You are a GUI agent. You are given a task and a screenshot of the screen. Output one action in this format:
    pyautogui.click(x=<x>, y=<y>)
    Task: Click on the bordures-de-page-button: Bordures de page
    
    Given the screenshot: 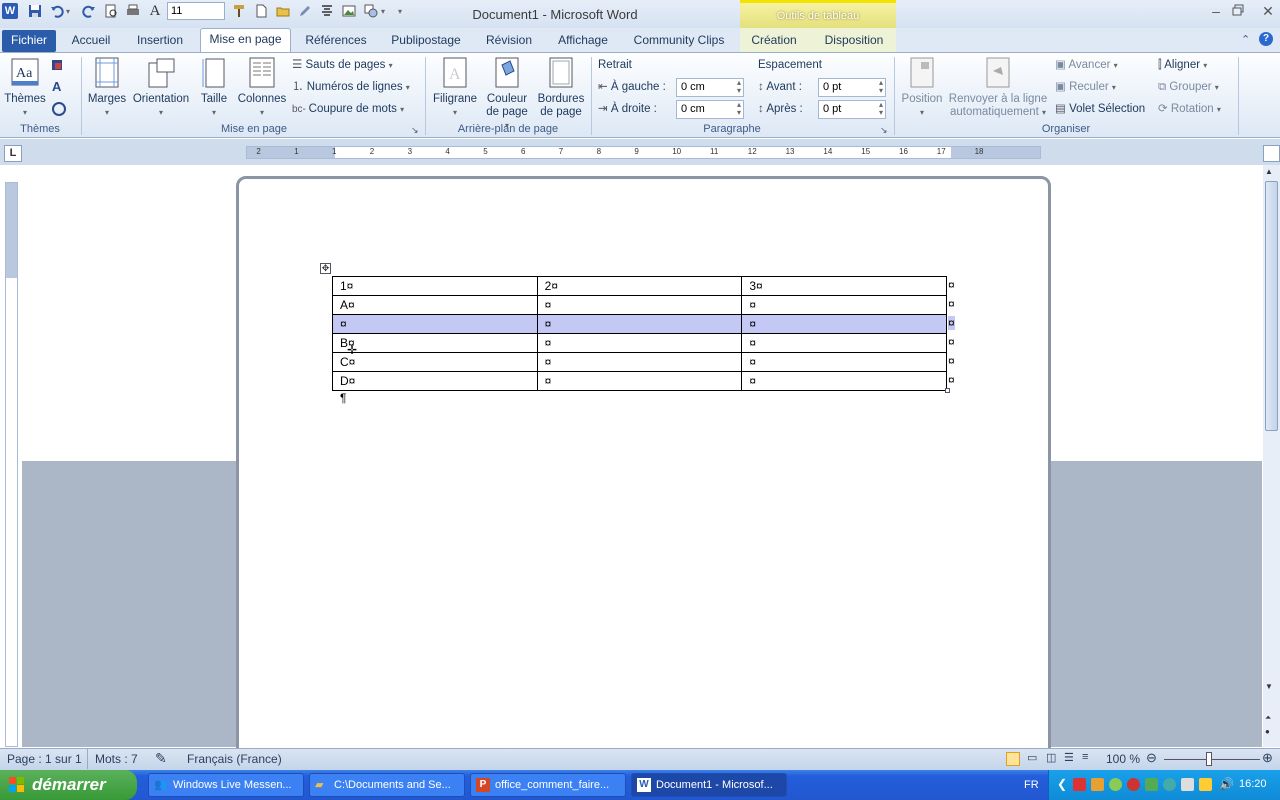 What is the action you would take?
    pyautogui.click(x=561, y=88)
    